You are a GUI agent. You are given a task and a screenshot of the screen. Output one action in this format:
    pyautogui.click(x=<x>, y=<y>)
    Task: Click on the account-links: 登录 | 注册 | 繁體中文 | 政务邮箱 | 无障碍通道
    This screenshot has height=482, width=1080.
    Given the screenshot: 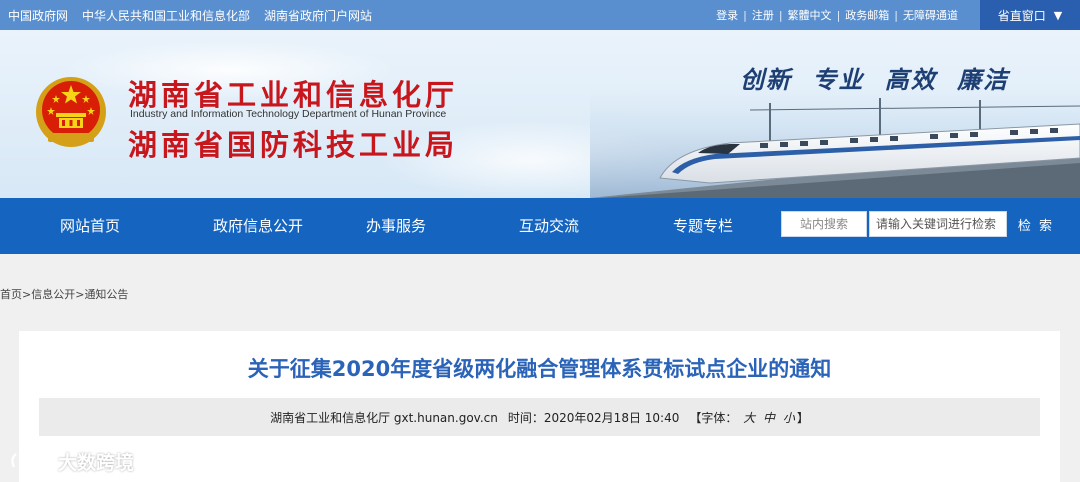 What is the action you would take?
    pyautogui.click(x=837, y=15)
    